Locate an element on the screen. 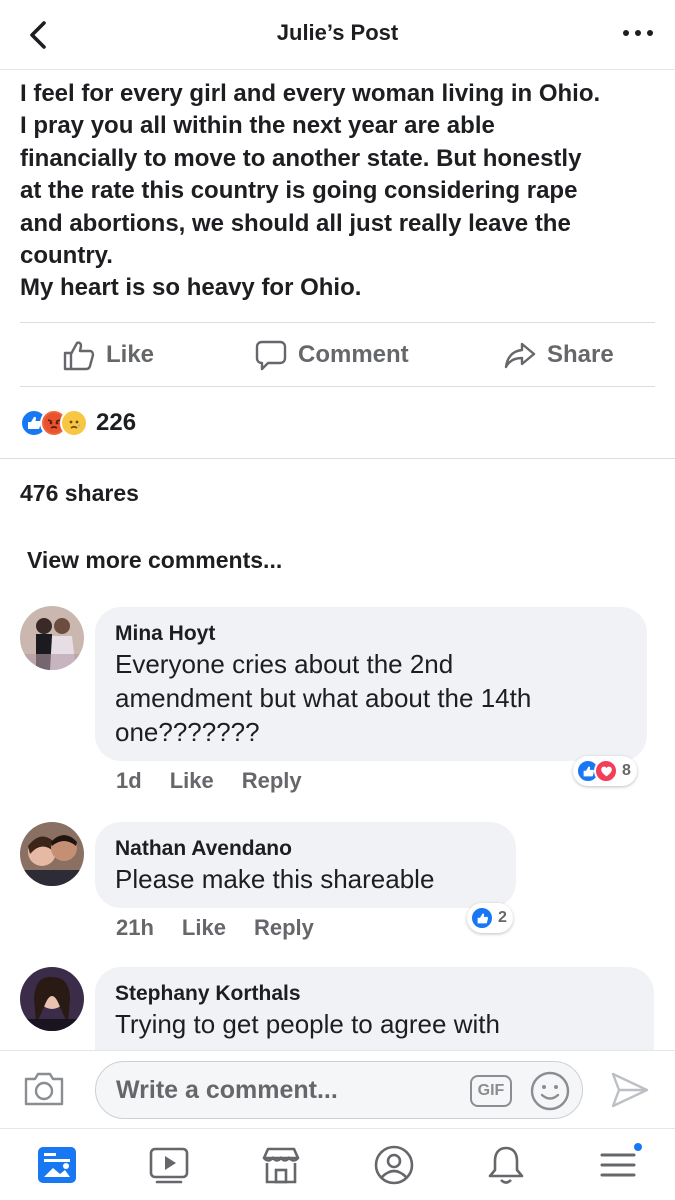 The image size is (675, 1200). send-icon is located at coordinates (630, 1090).